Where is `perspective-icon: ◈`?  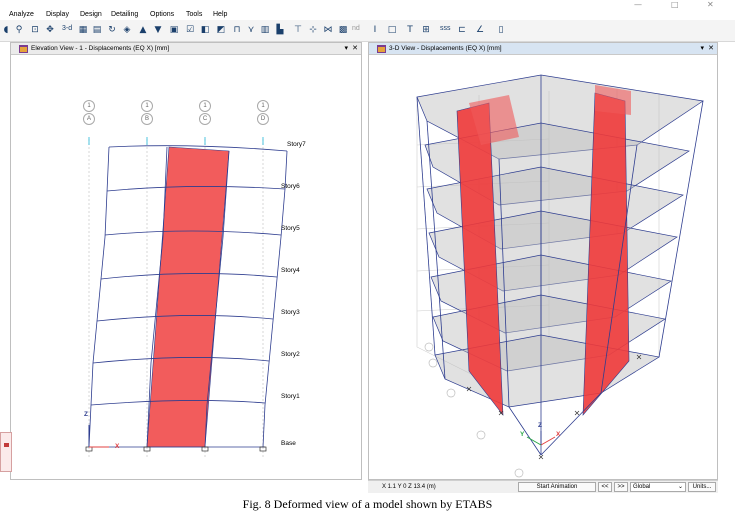
perspective-icon: ◈ is located at coordinates (127, 30).